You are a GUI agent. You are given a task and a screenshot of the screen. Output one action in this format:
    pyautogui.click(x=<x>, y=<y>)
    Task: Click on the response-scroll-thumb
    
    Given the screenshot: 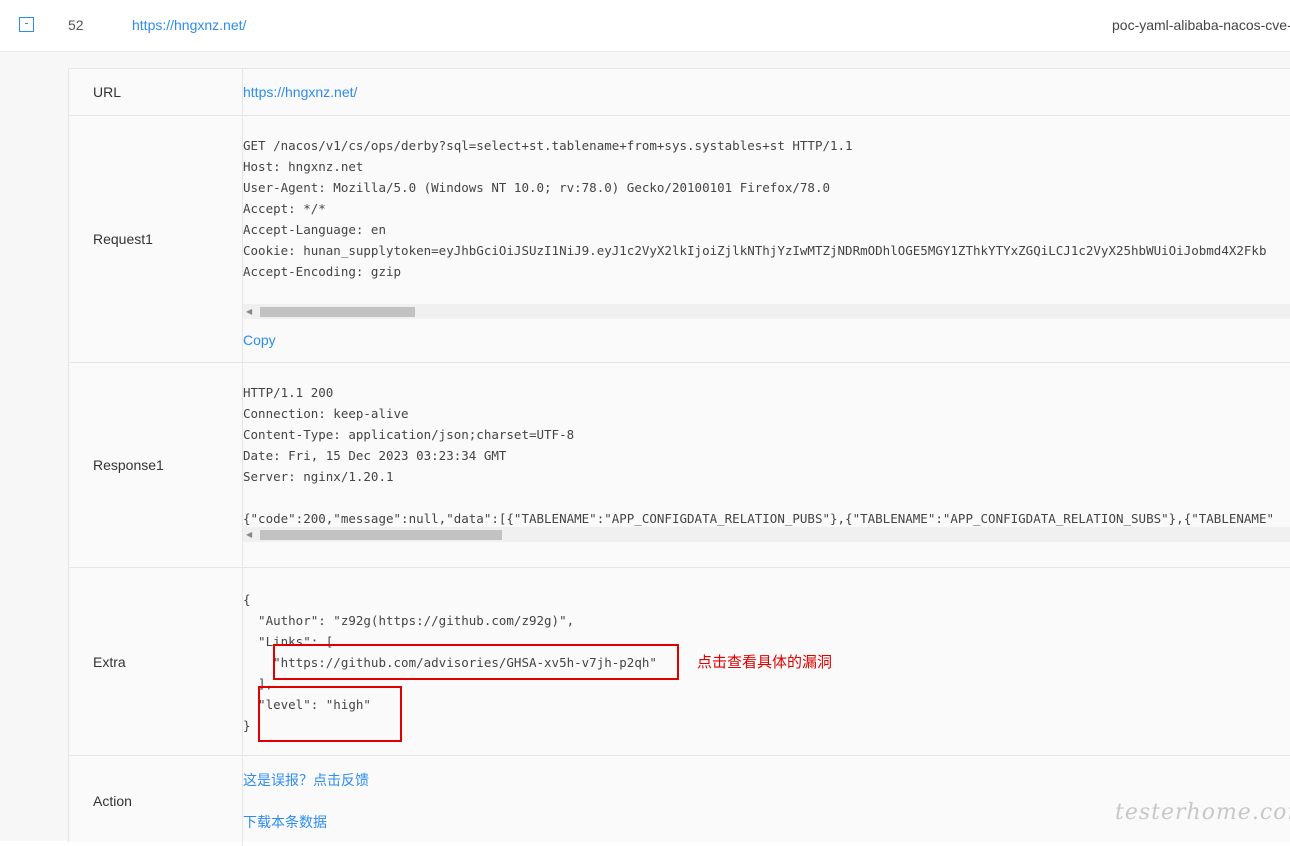 What is the action you would take?
    pyautogui.click(x=381, y=535)
    